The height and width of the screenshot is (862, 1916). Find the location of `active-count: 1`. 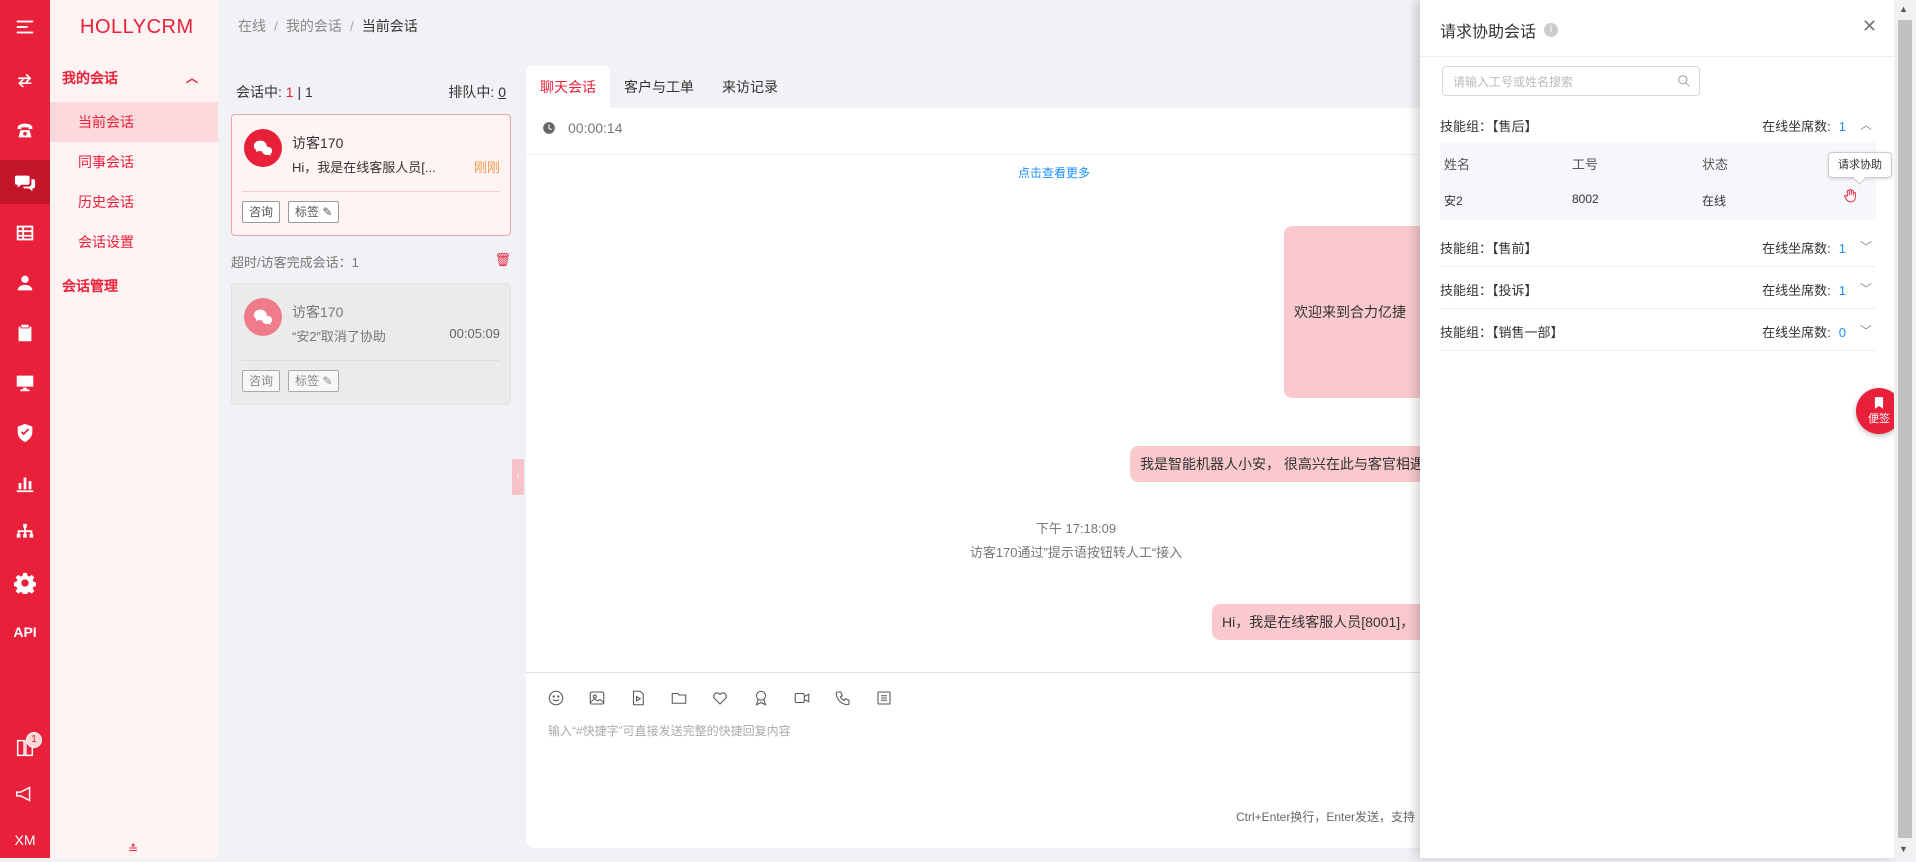

active-count: 1 is located at coordinates (289, 92).